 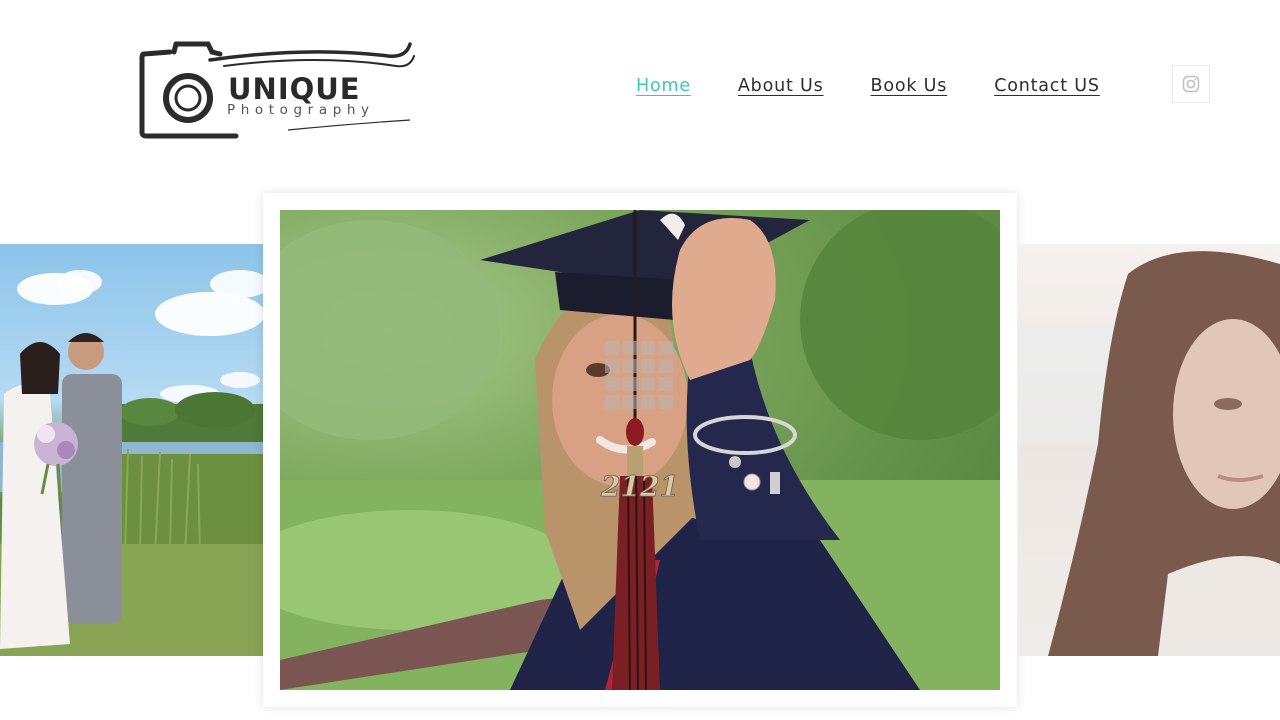 What do you see at coordinates (294, 89) in the screenshot?
I see `brand-name: UNIQUE` at bounding box center [294, 89].